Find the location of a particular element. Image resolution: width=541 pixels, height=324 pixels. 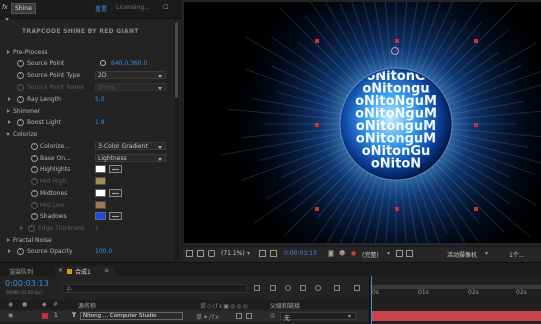

colorize-group: Colorize is located at coordinates (86, 134).